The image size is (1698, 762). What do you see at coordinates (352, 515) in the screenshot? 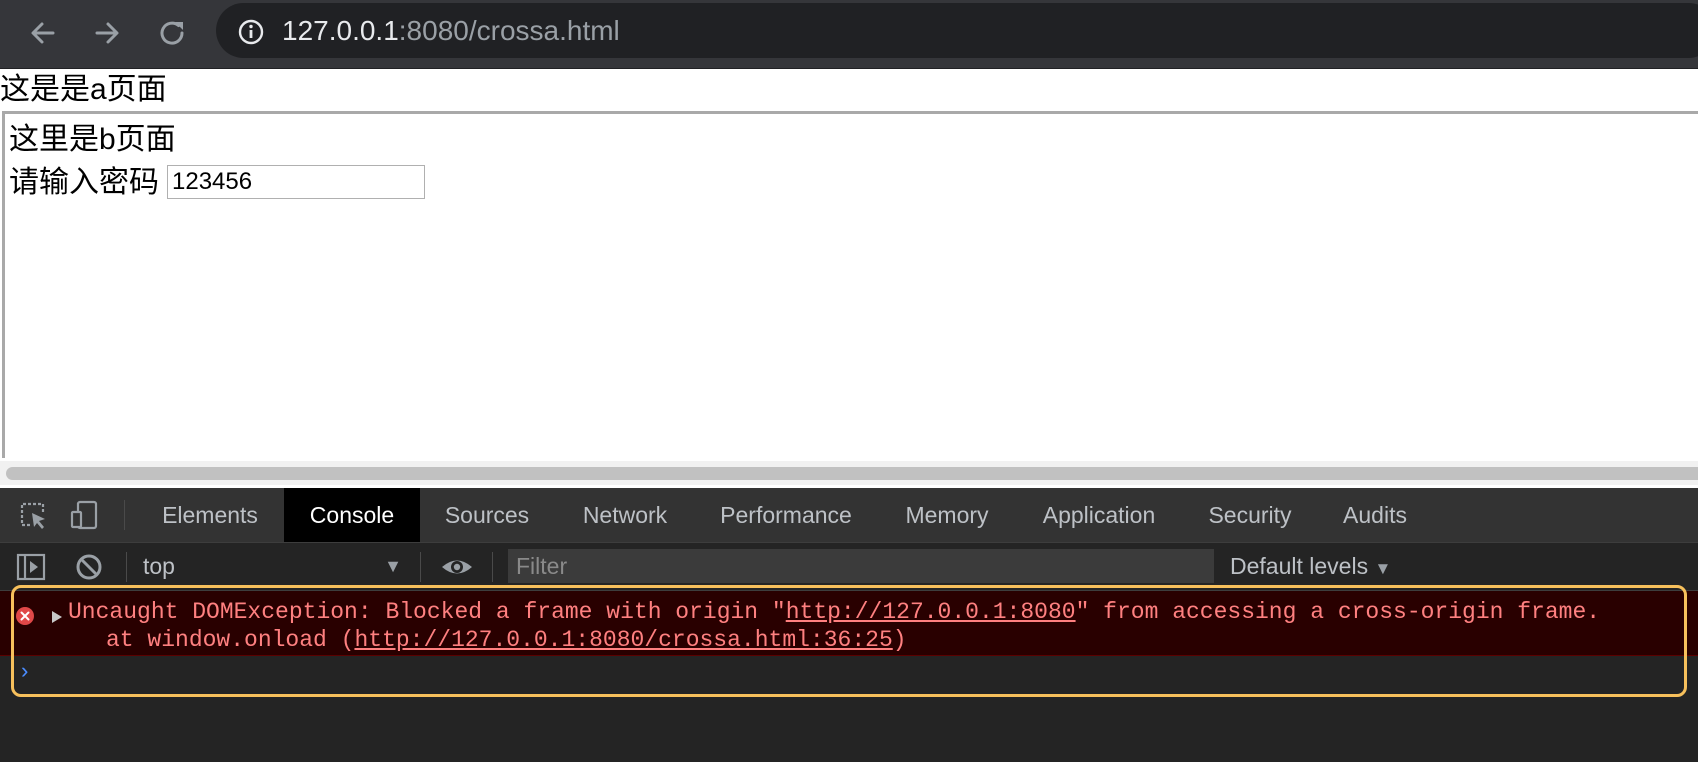
I see `tab-console: Console` at bounding box center [352, 515].